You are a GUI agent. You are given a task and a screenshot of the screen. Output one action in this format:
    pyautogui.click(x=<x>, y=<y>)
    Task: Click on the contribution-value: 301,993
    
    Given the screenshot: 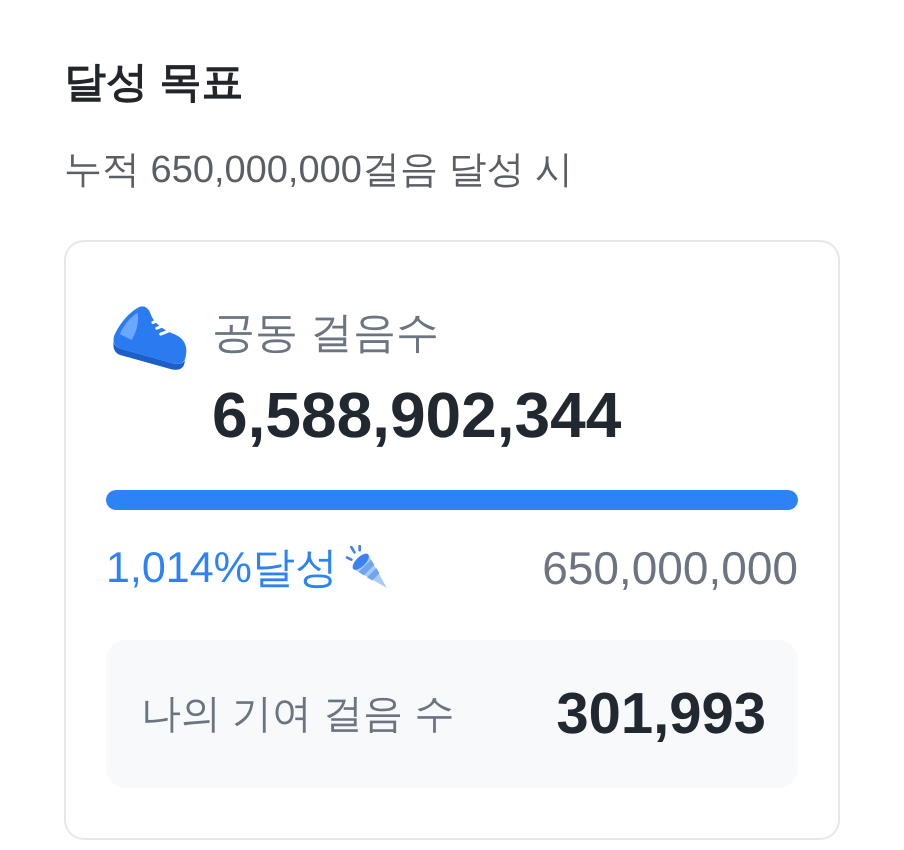 What is the action you would take?
    pyautogui.click(x=661, y=714)
    